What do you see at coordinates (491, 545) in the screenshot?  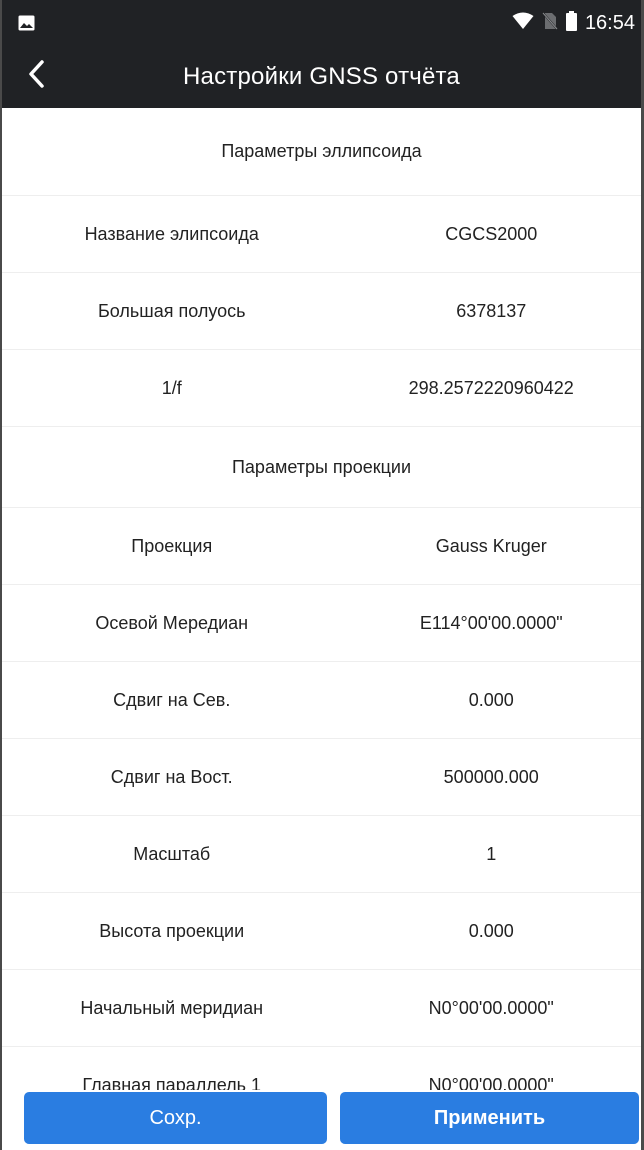 I see `row-value: Gauss Kruger` at bounding box center [491, 545].